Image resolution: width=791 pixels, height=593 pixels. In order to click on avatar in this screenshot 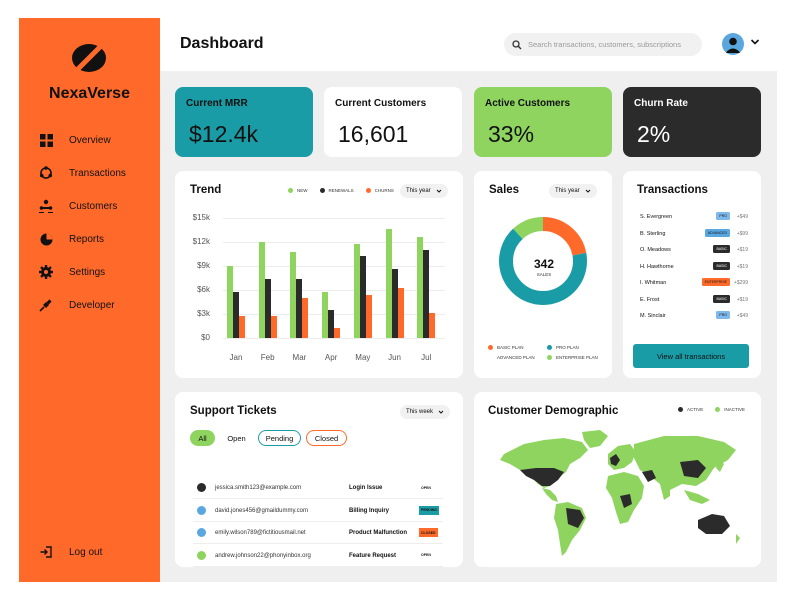, I will do `click(733, 44)`.